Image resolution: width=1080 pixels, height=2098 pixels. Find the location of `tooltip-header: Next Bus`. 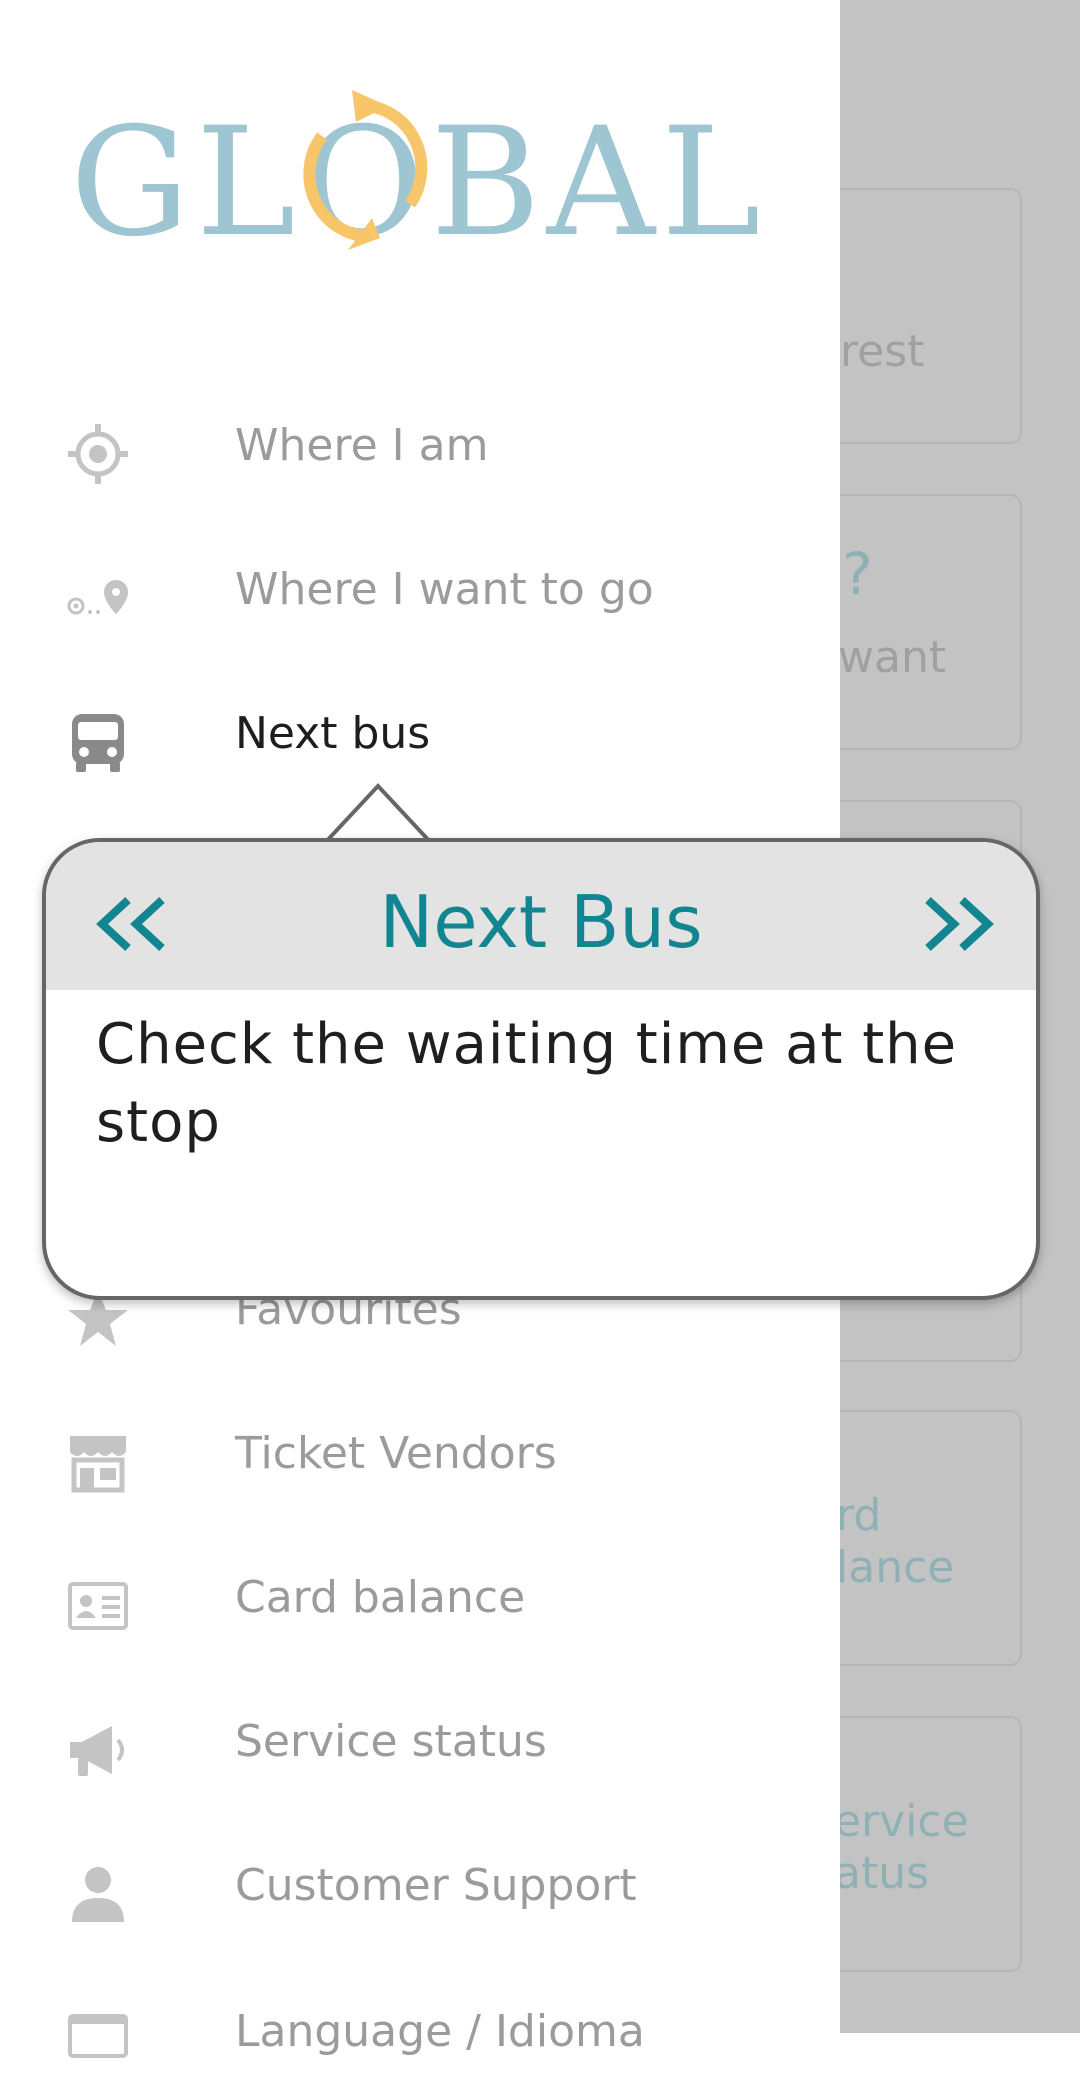

tooltip-header: Next Bus is located at coordinates (541, 916).